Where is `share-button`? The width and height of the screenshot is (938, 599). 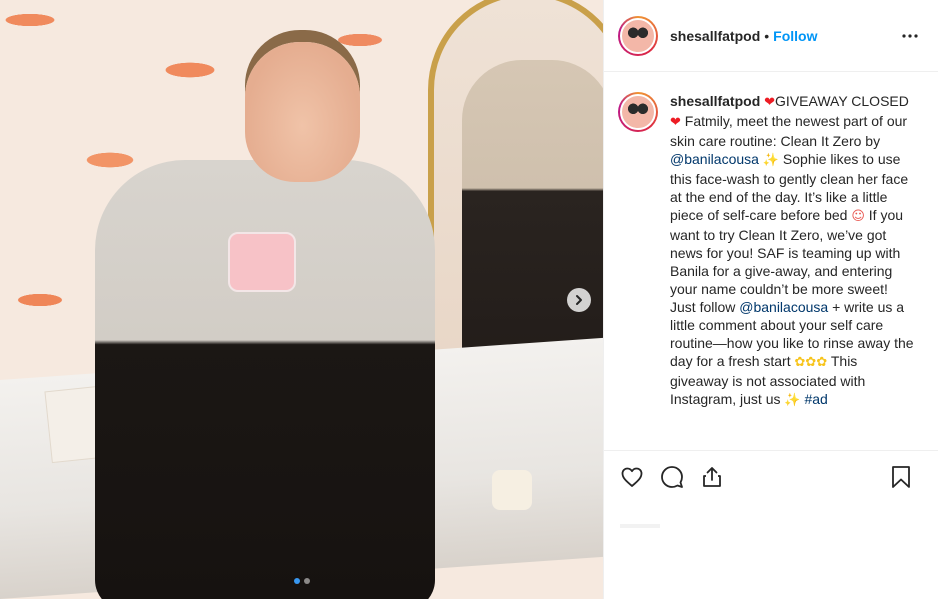
share-button is located at coordinates (712, 477).